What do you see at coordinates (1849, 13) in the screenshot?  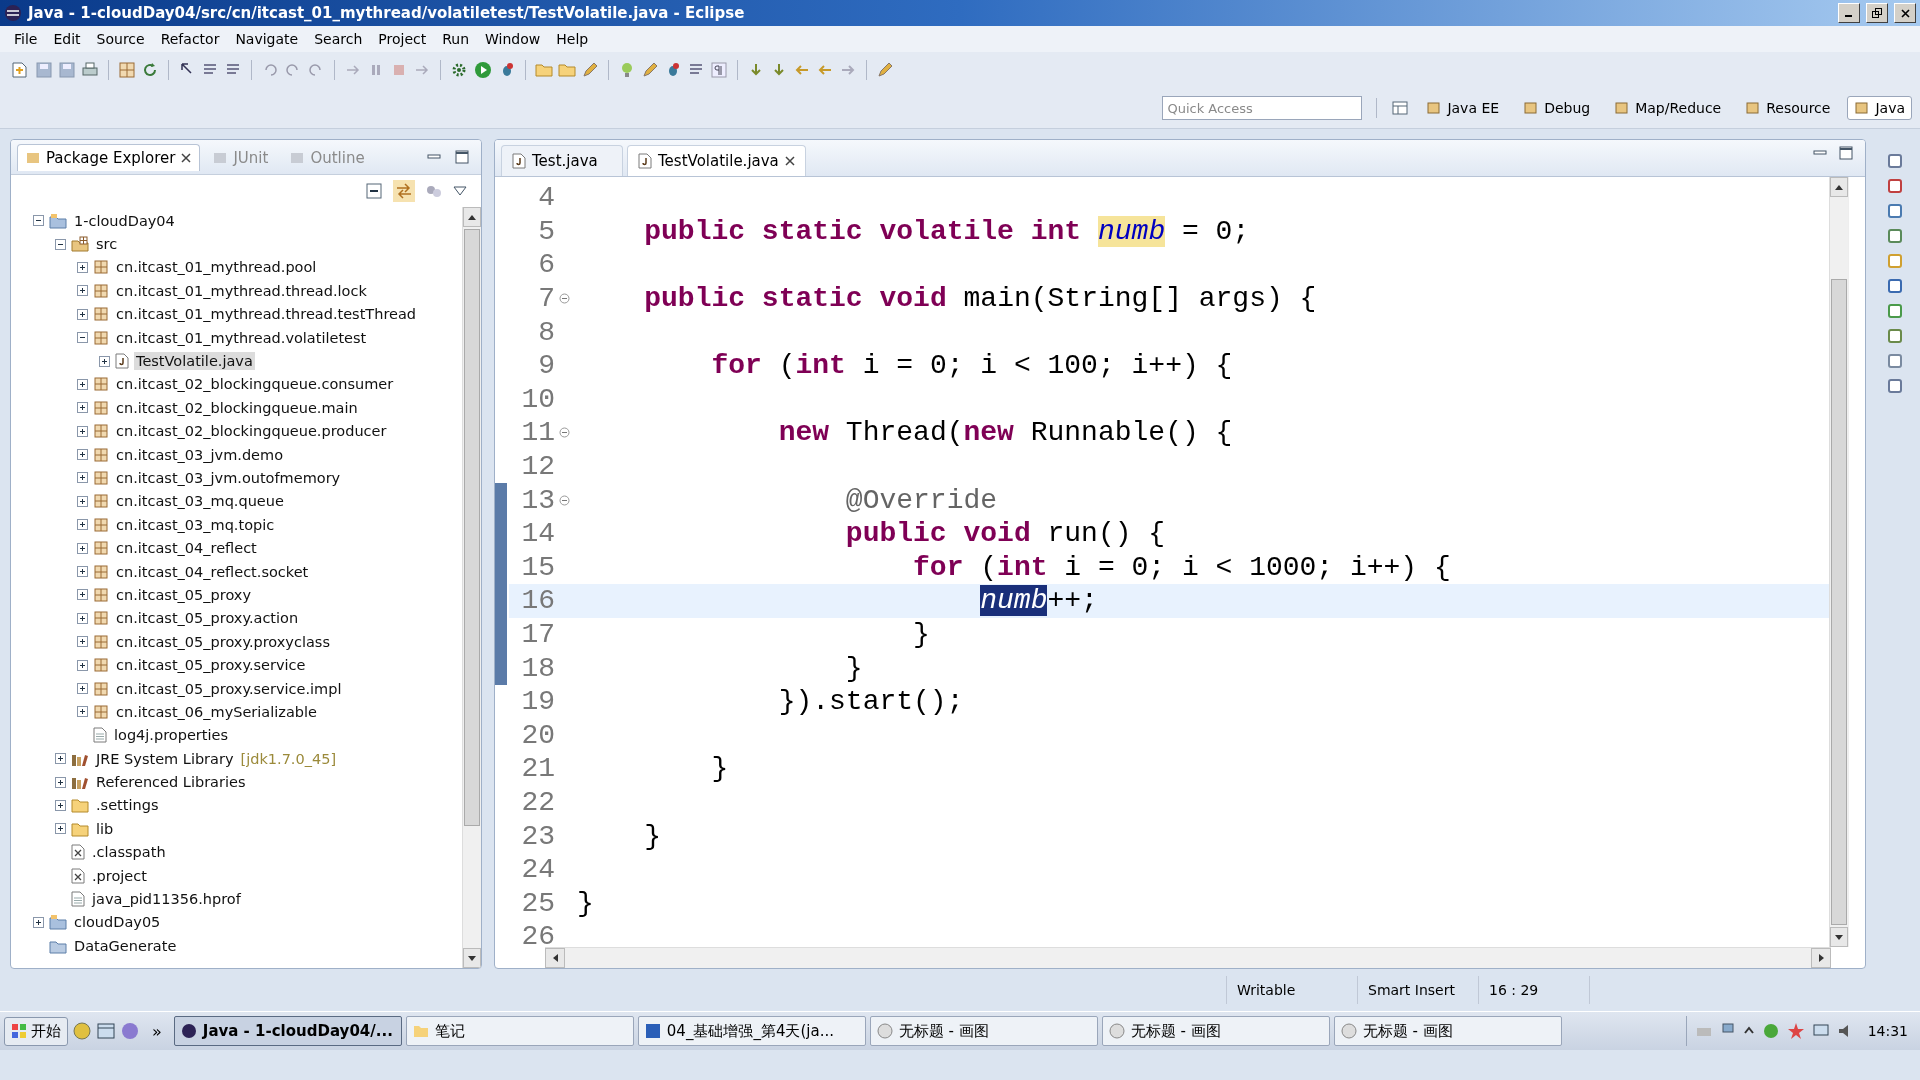 I see `minimize-button` at bounding box center [1849, 13].